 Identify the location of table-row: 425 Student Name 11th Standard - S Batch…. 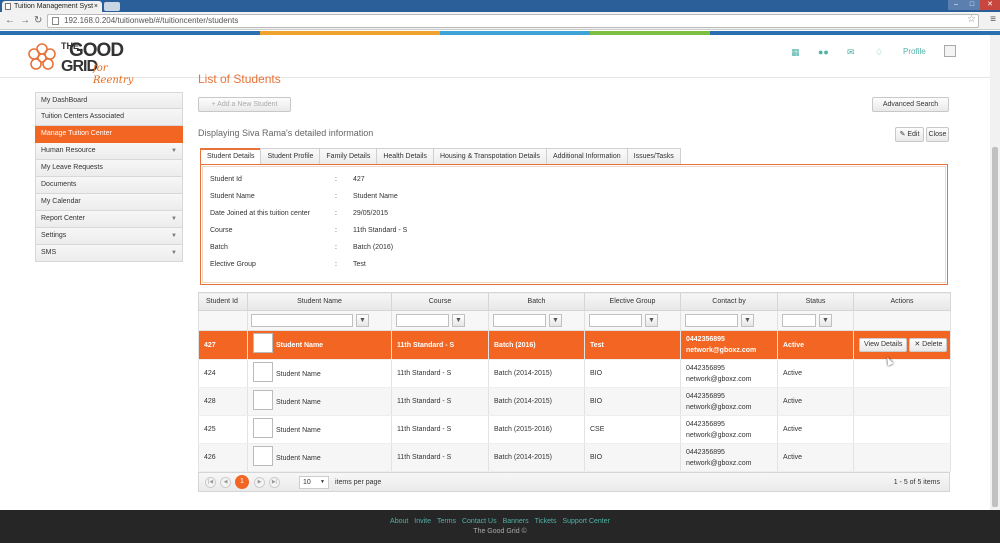
(574, 429).